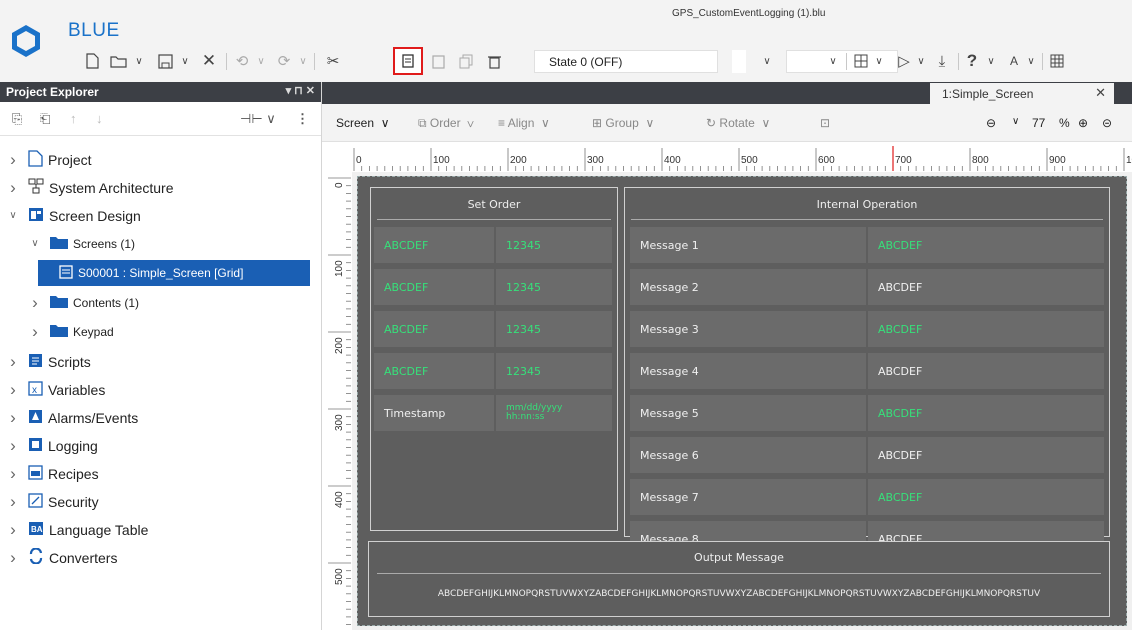  I want to click on help-chevron-icon: ∨, so click(991, 61).